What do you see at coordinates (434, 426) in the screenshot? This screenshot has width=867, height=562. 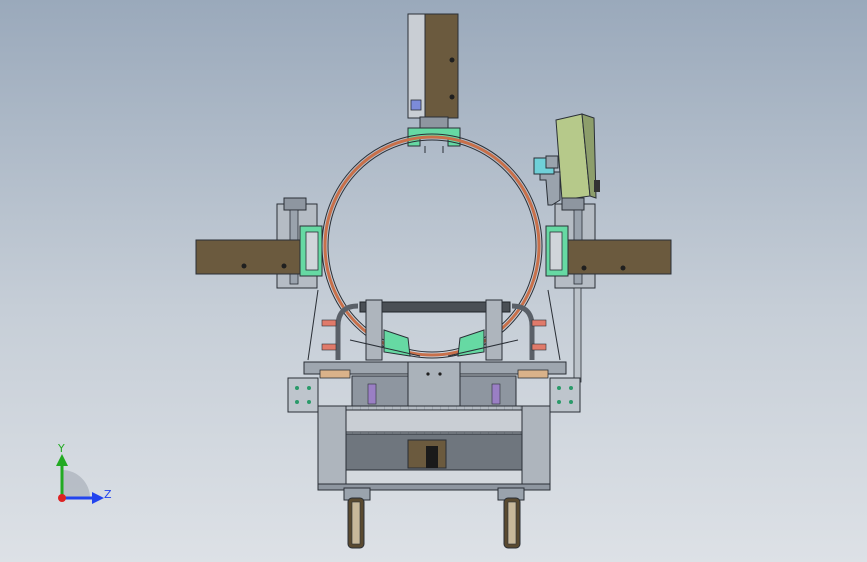 I see `base-frame` at bounding box center [434, 426].